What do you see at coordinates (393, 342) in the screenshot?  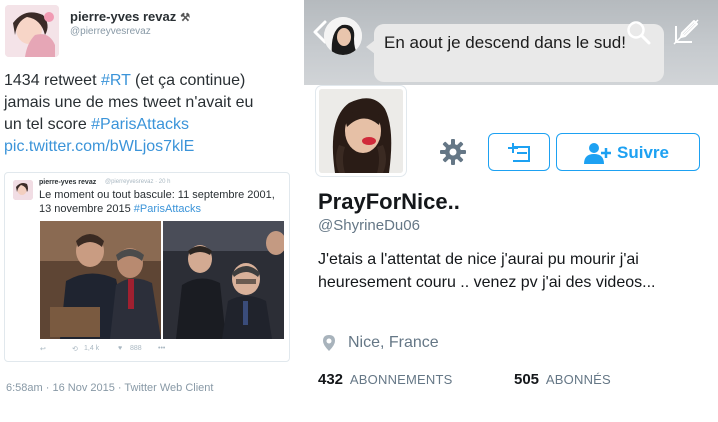 I see `profile-location: Nice, France` at bounding box center [393, 342].